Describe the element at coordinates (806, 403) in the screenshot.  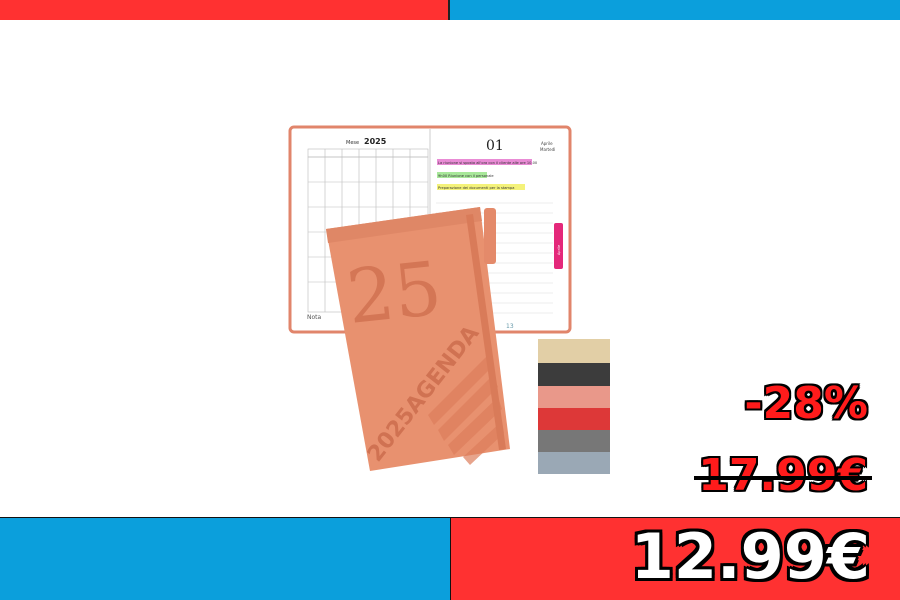
I see `discount-badge: -28%` at that location.